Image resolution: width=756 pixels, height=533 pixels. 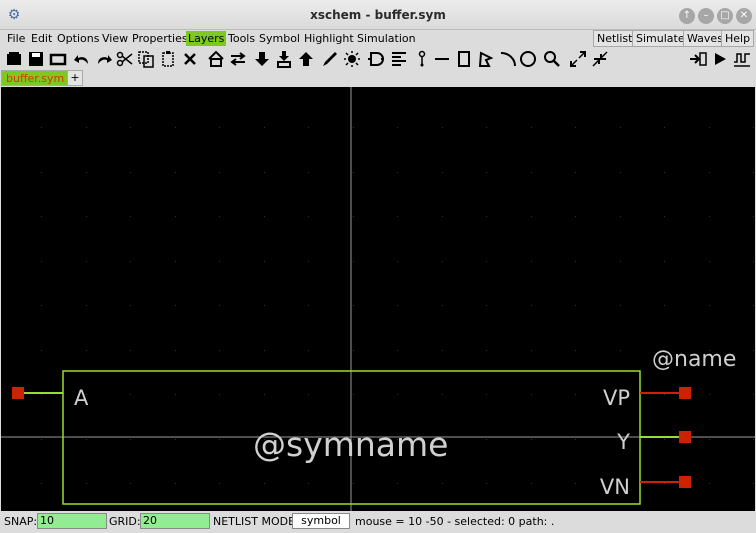 What do you see at coordinates (216, 59) in the screenshot?
I see `push-icon` at bounding box center [216, 59].